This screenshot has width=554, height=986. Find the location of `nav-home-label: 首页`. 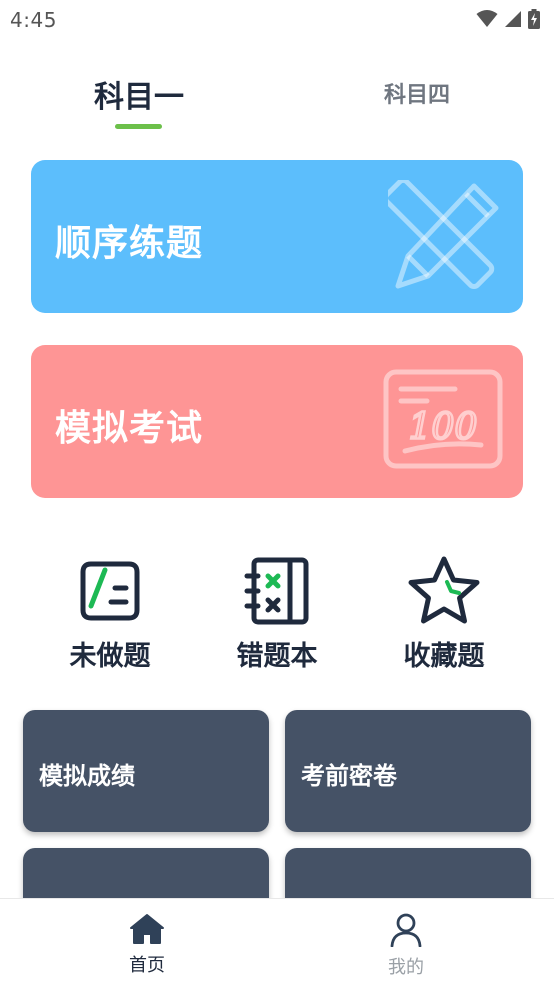

nav-home-label: 首页 is located at coordinates (147, 965).